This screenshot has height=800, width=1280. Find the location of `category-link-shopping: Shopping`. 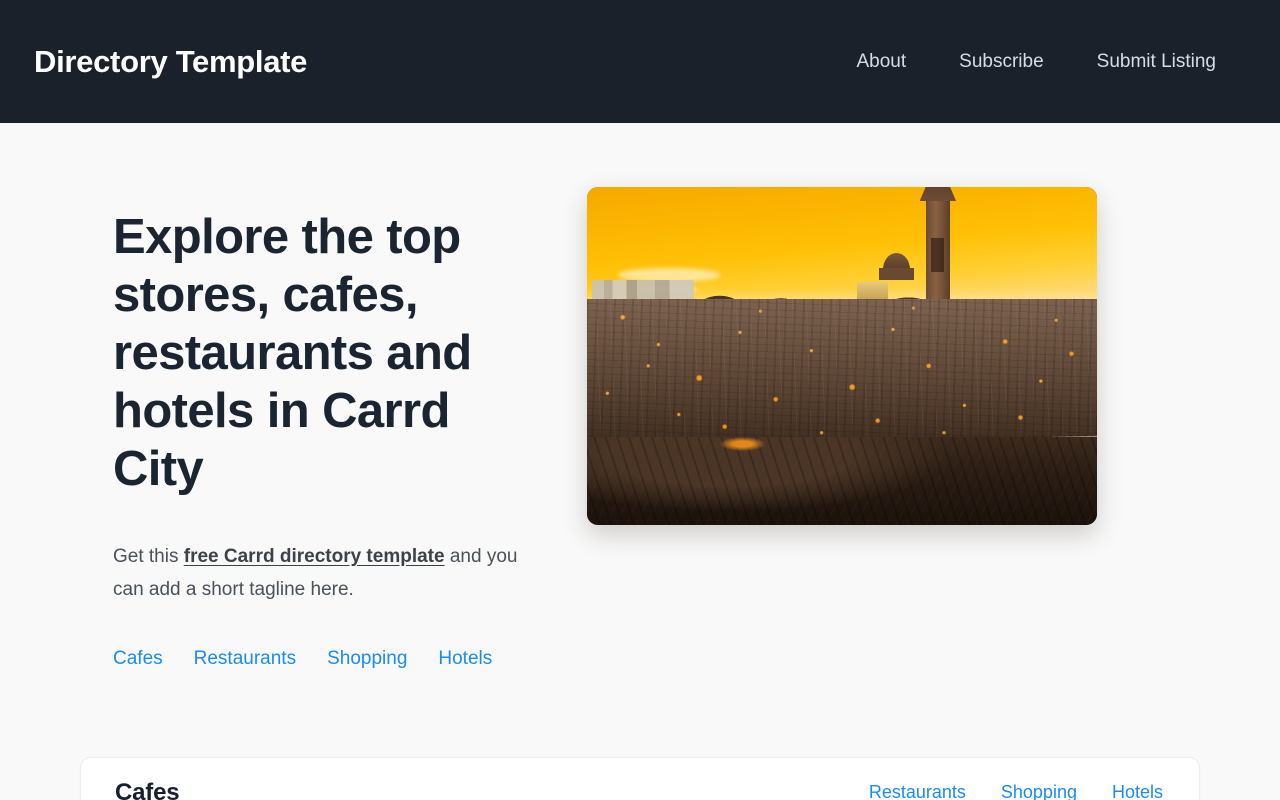

category-link-shopping: Shopping is located at coordinates (367, 659).